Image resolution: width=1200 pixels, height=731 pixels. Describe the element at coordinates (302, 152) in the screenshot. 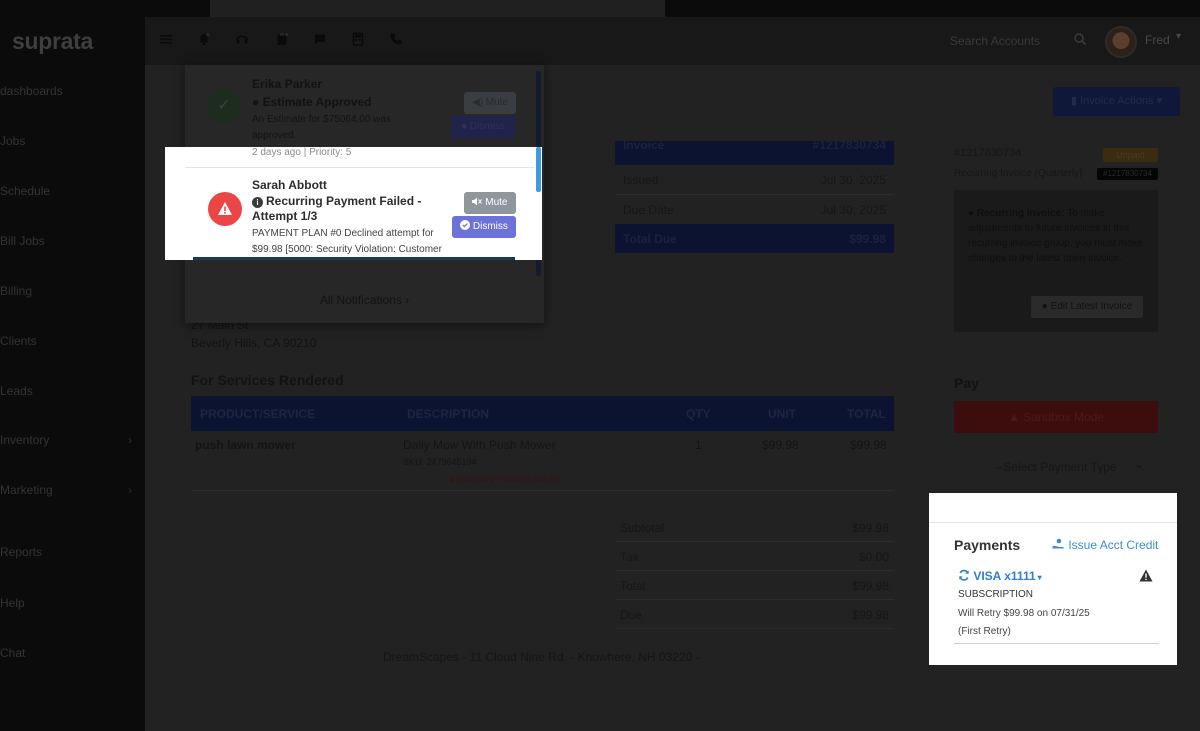

I see `notification-meta: 2 days ago | Priority: 5` at that location.